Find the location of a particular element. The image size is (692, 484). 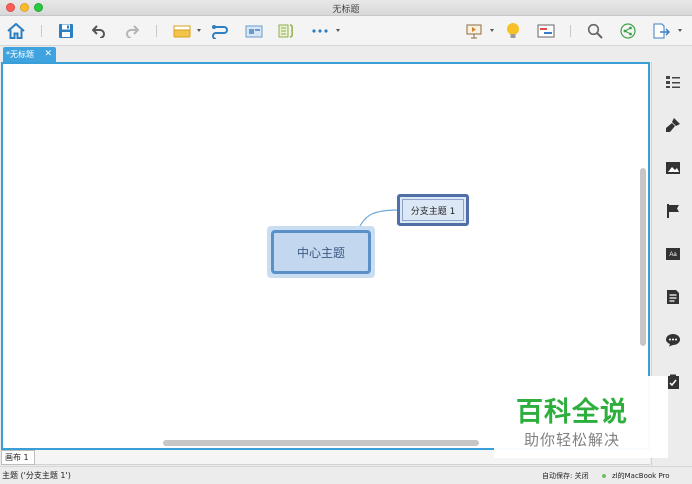

export-dropdown is located at coordinates (680, 30).